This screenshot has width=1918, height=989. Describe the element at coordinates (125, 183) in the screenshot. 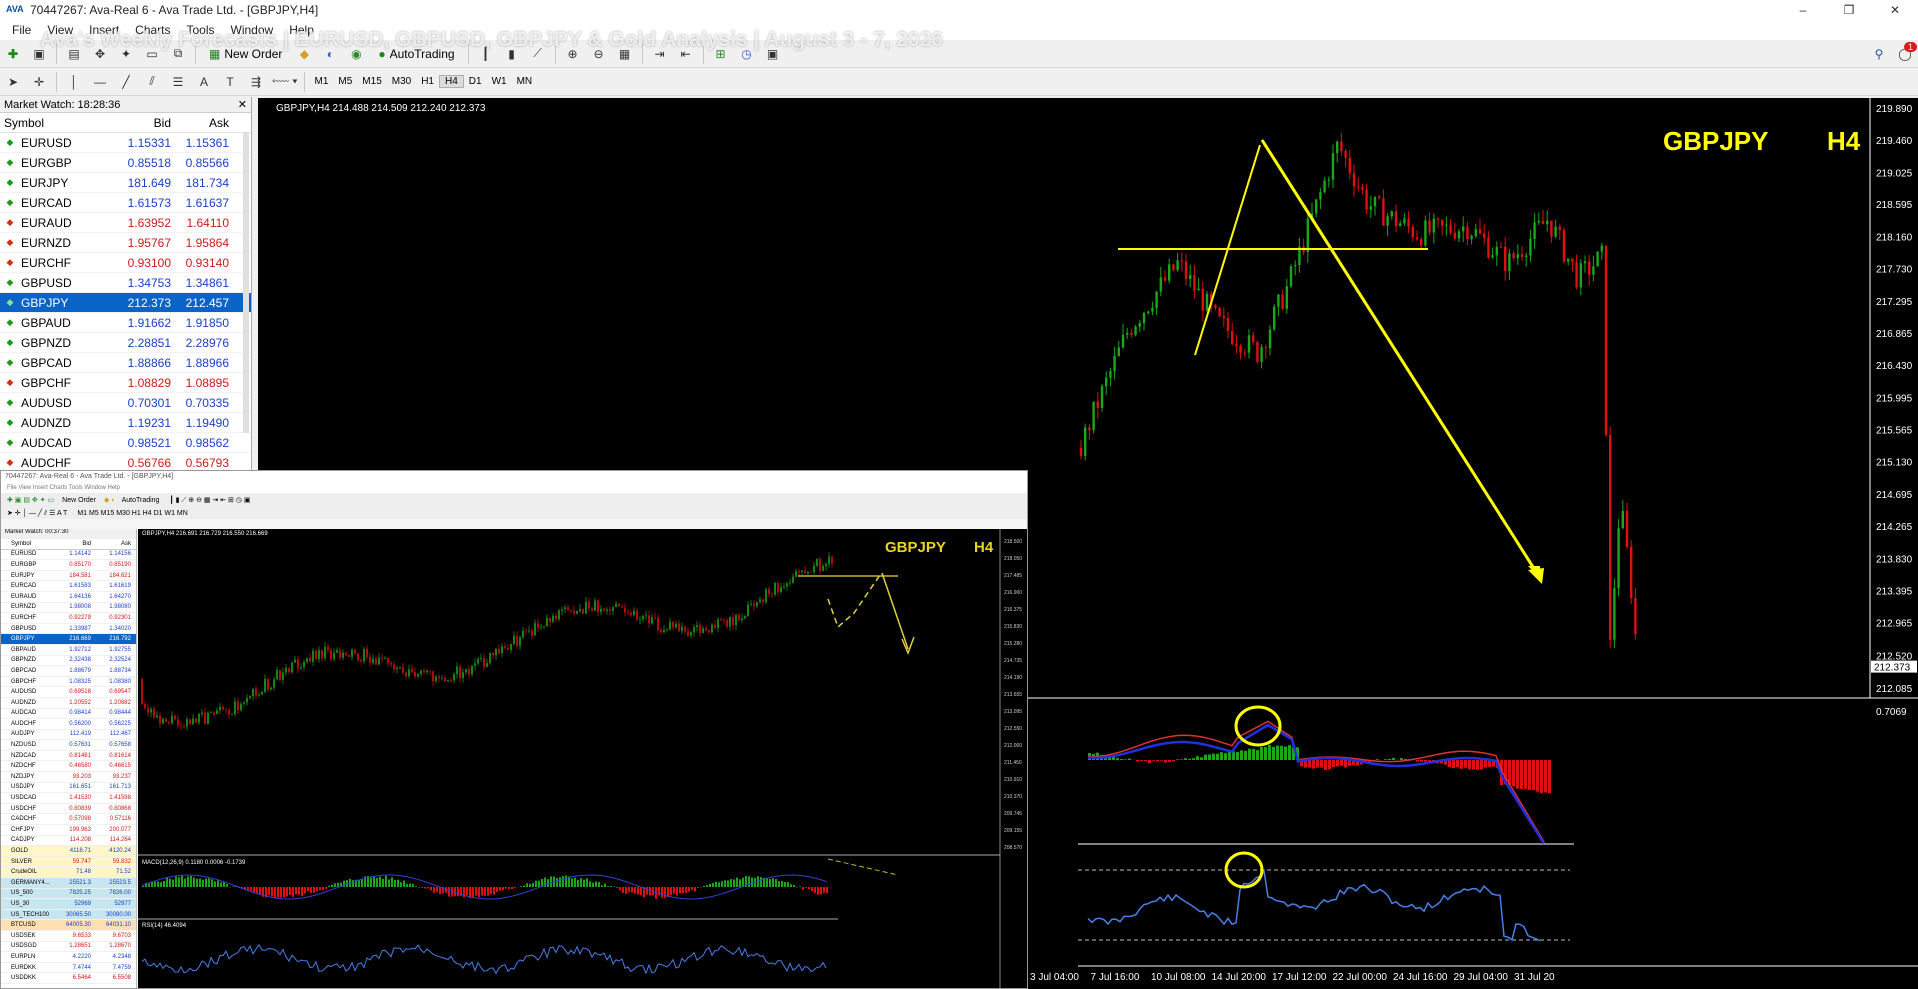

I see `market-watch-row: ◆ EURJPY 181.649 181.734` at that location.